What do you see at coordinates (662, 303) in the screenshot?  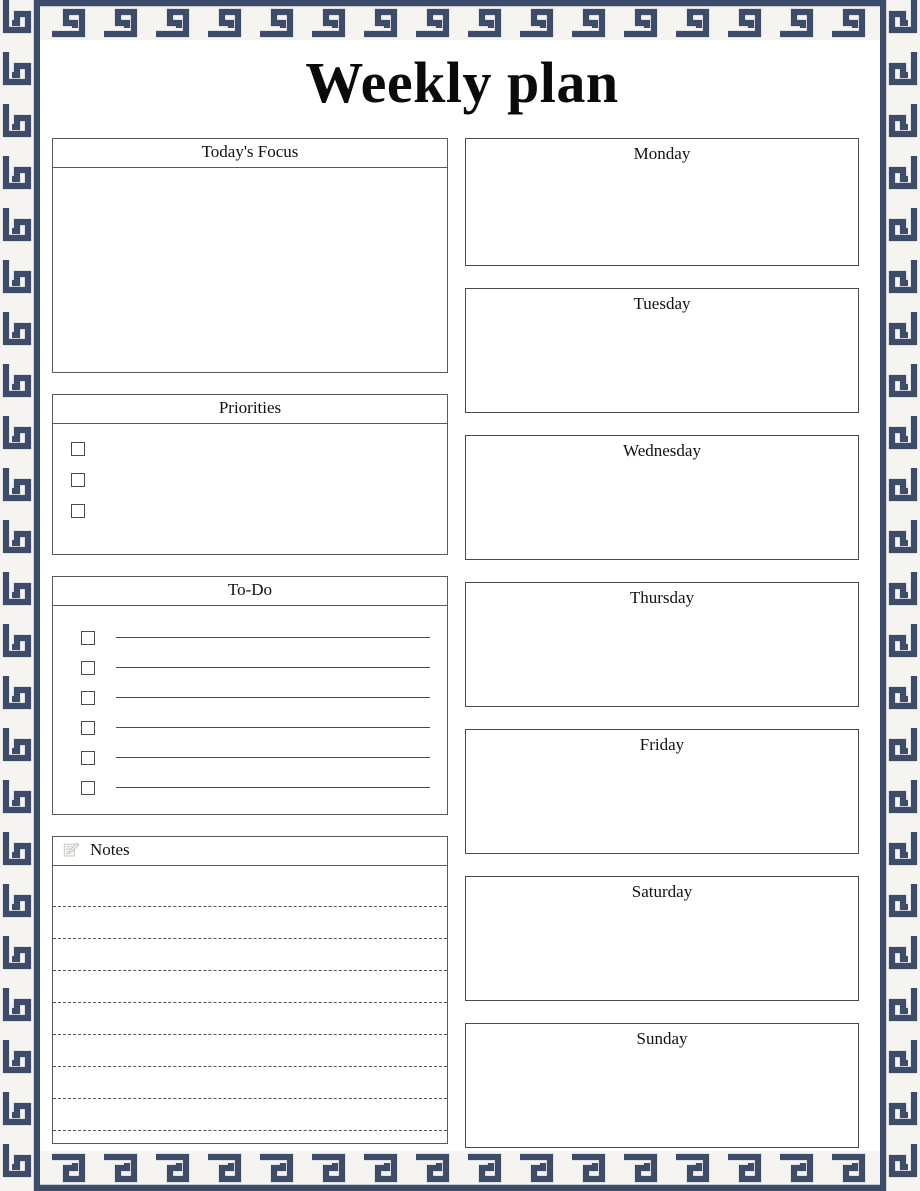 I see `day-title: Tuesday` at bounding box center [662, 303].